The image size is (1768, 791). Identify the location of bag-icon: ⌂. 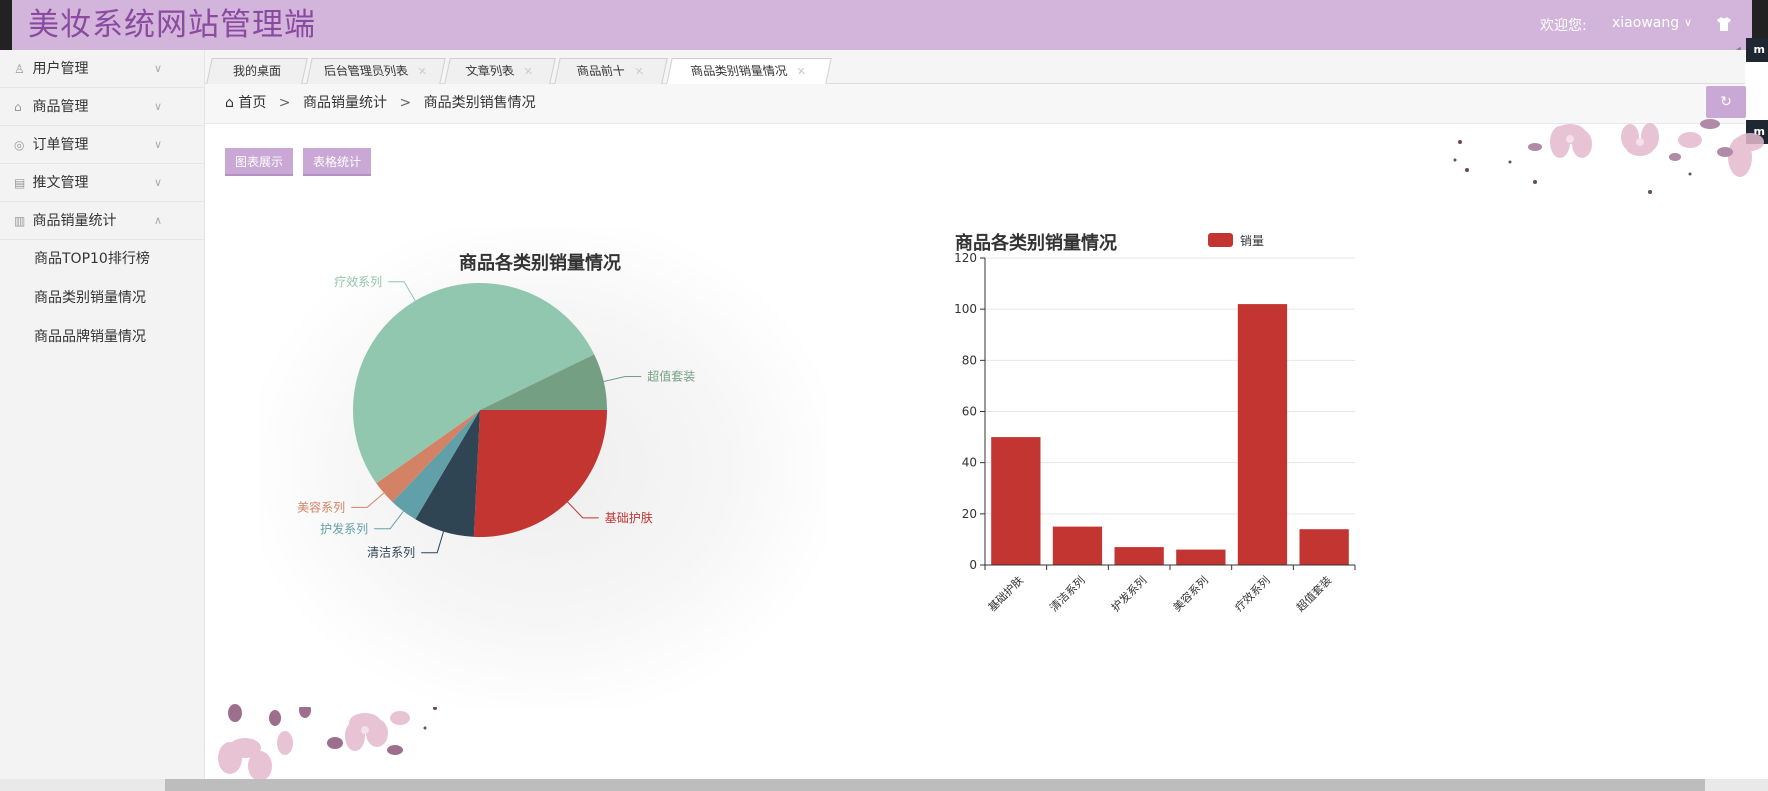
(18, 107).